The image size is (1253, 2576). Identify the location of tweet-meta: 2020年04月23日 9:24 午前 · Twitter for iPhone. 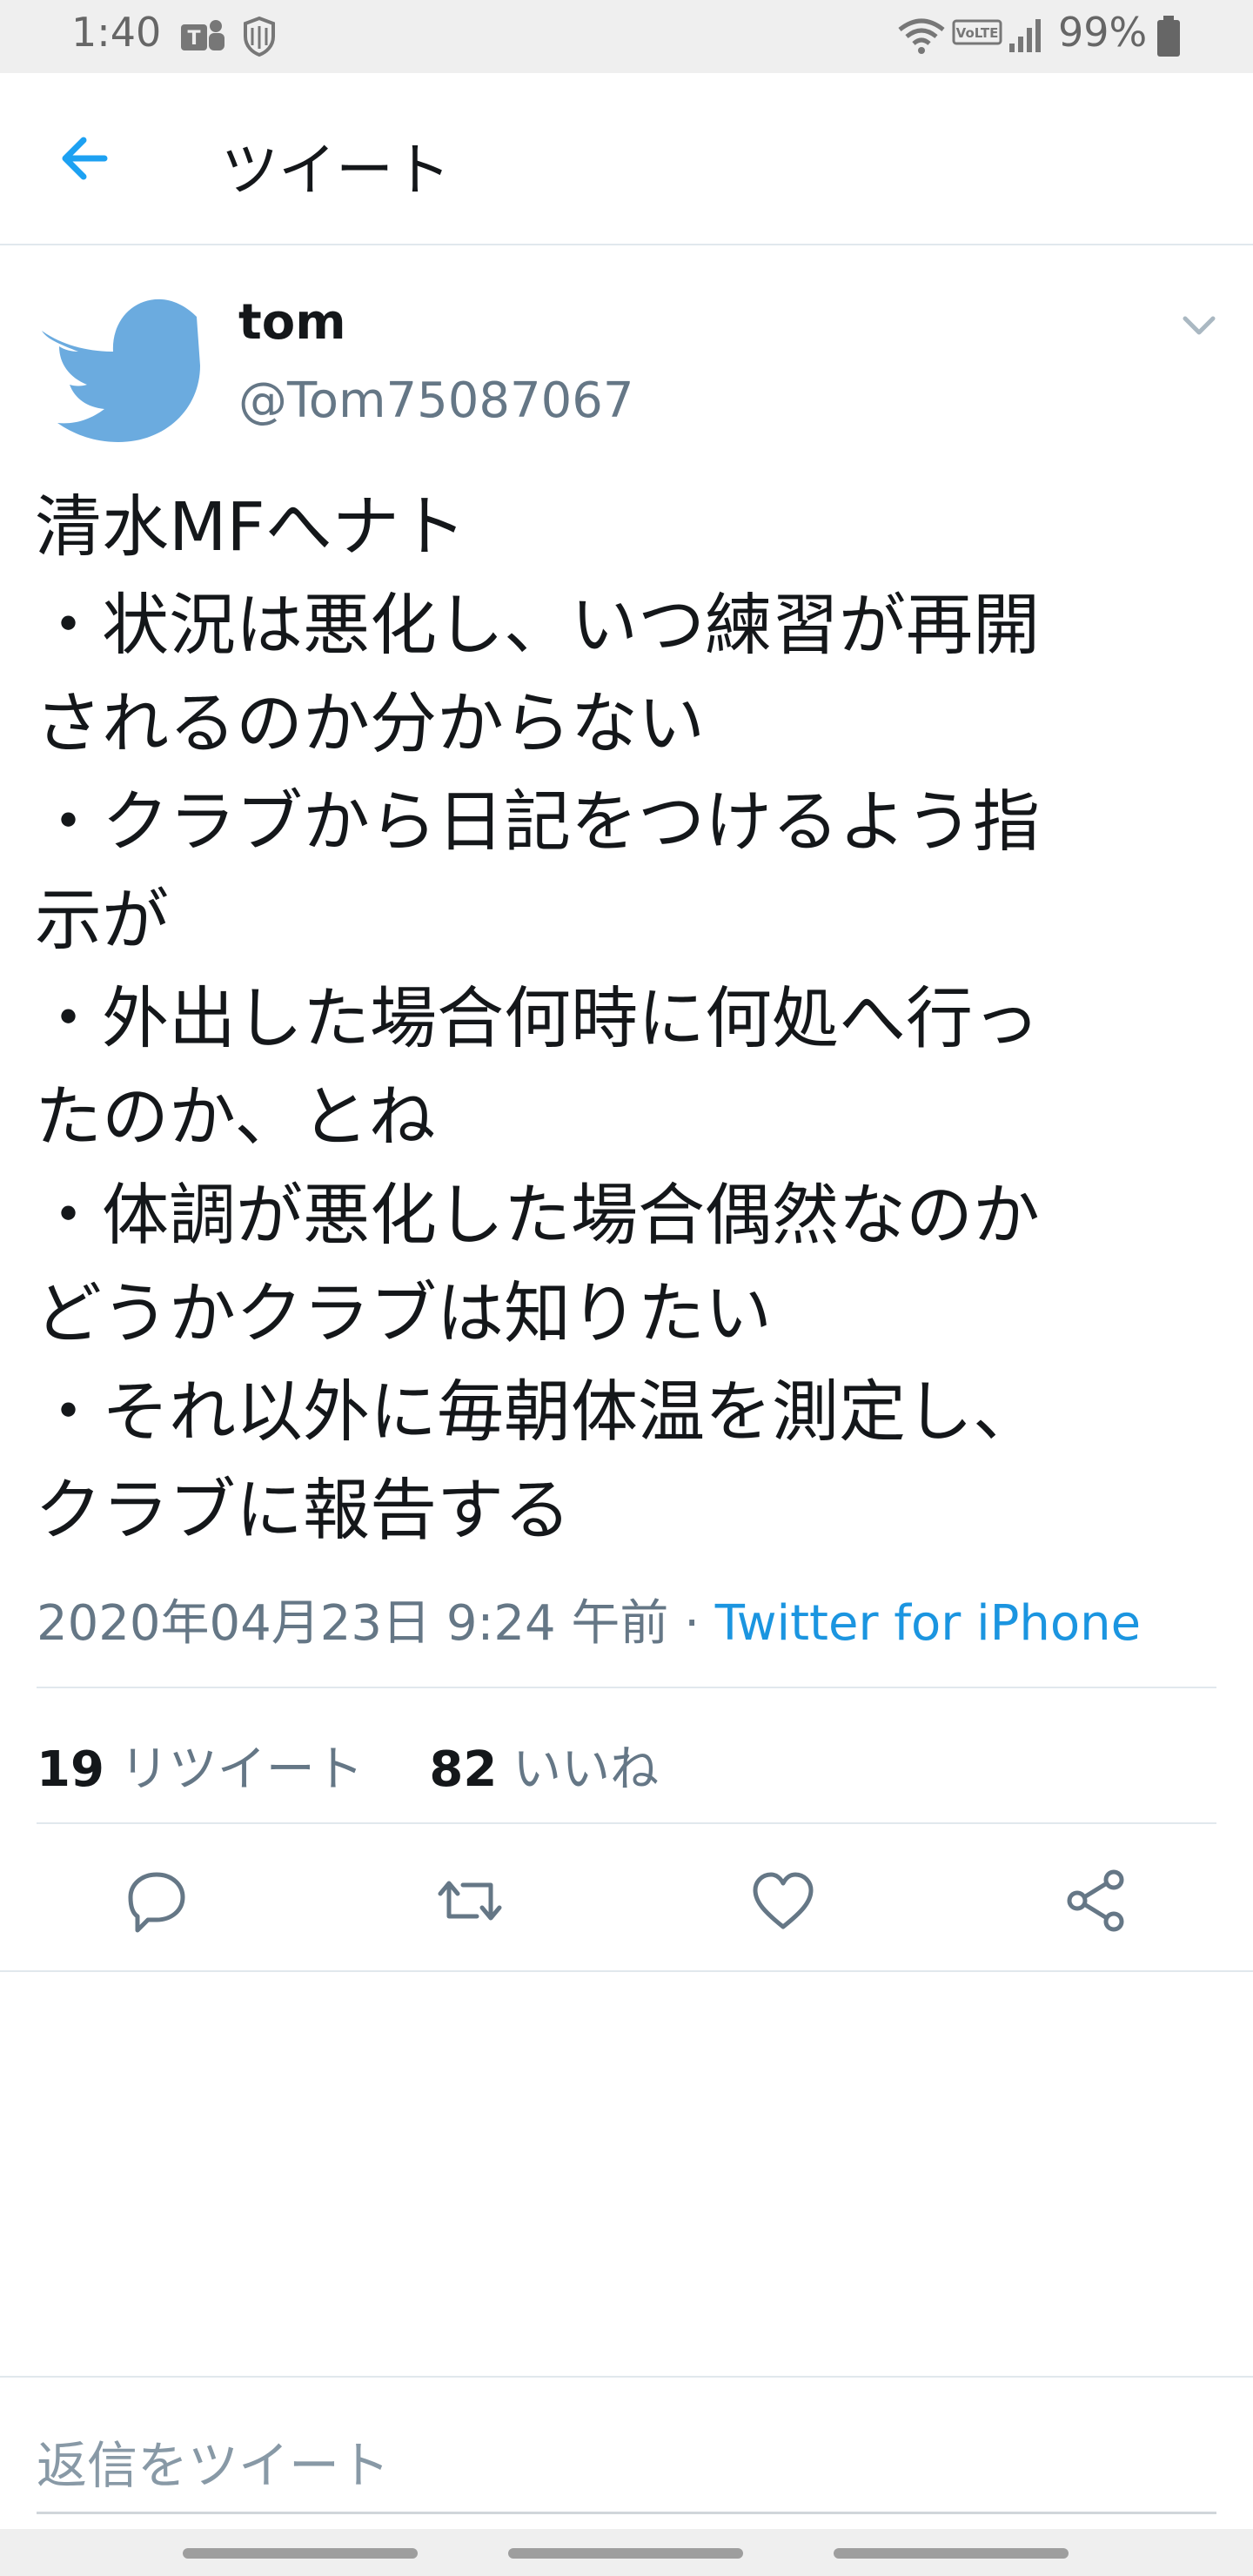
(589, 1619).